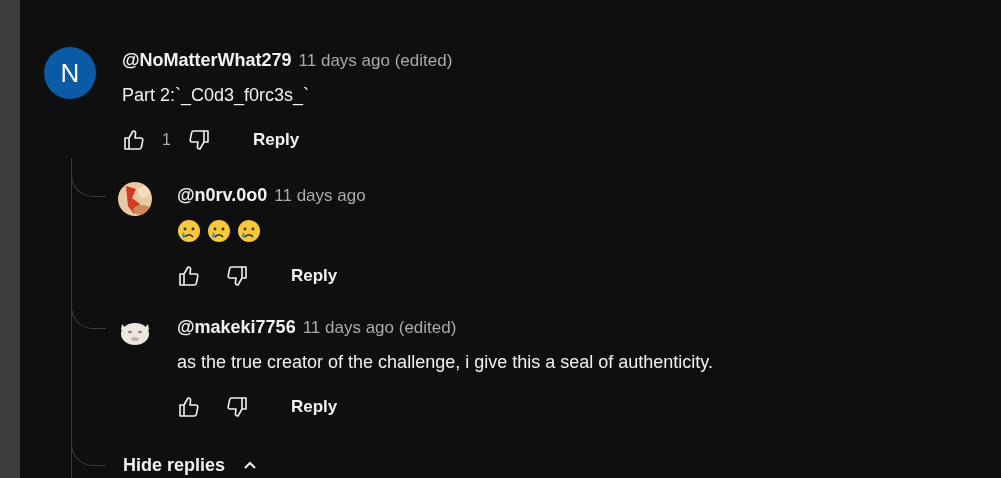 The width and height of the screenshot is (1001, 478). What do you see at coordinates (222, 195) in the screenshot?
I see `author-name: @n0rv.0o0` at bounding box center [222, 195].